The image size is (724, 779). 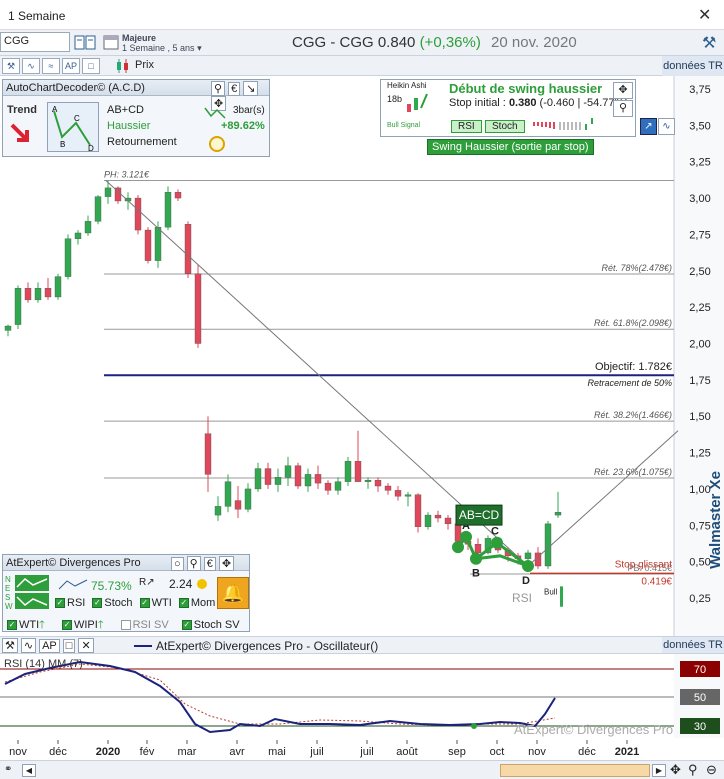 I want to click on zoom-icon: ⚲, so click(x=693, y=770).